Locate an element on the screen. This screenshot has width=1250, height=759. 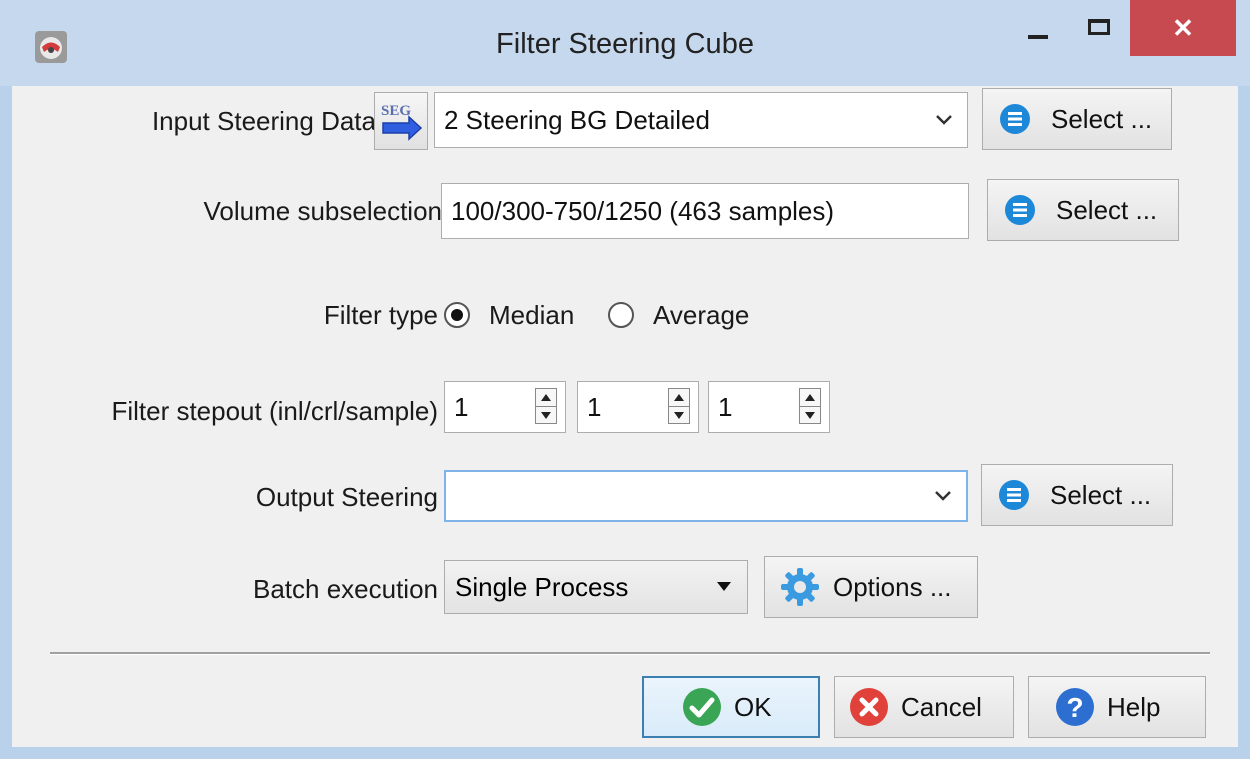
help-label: Help is located at coordinates (1134, 706).